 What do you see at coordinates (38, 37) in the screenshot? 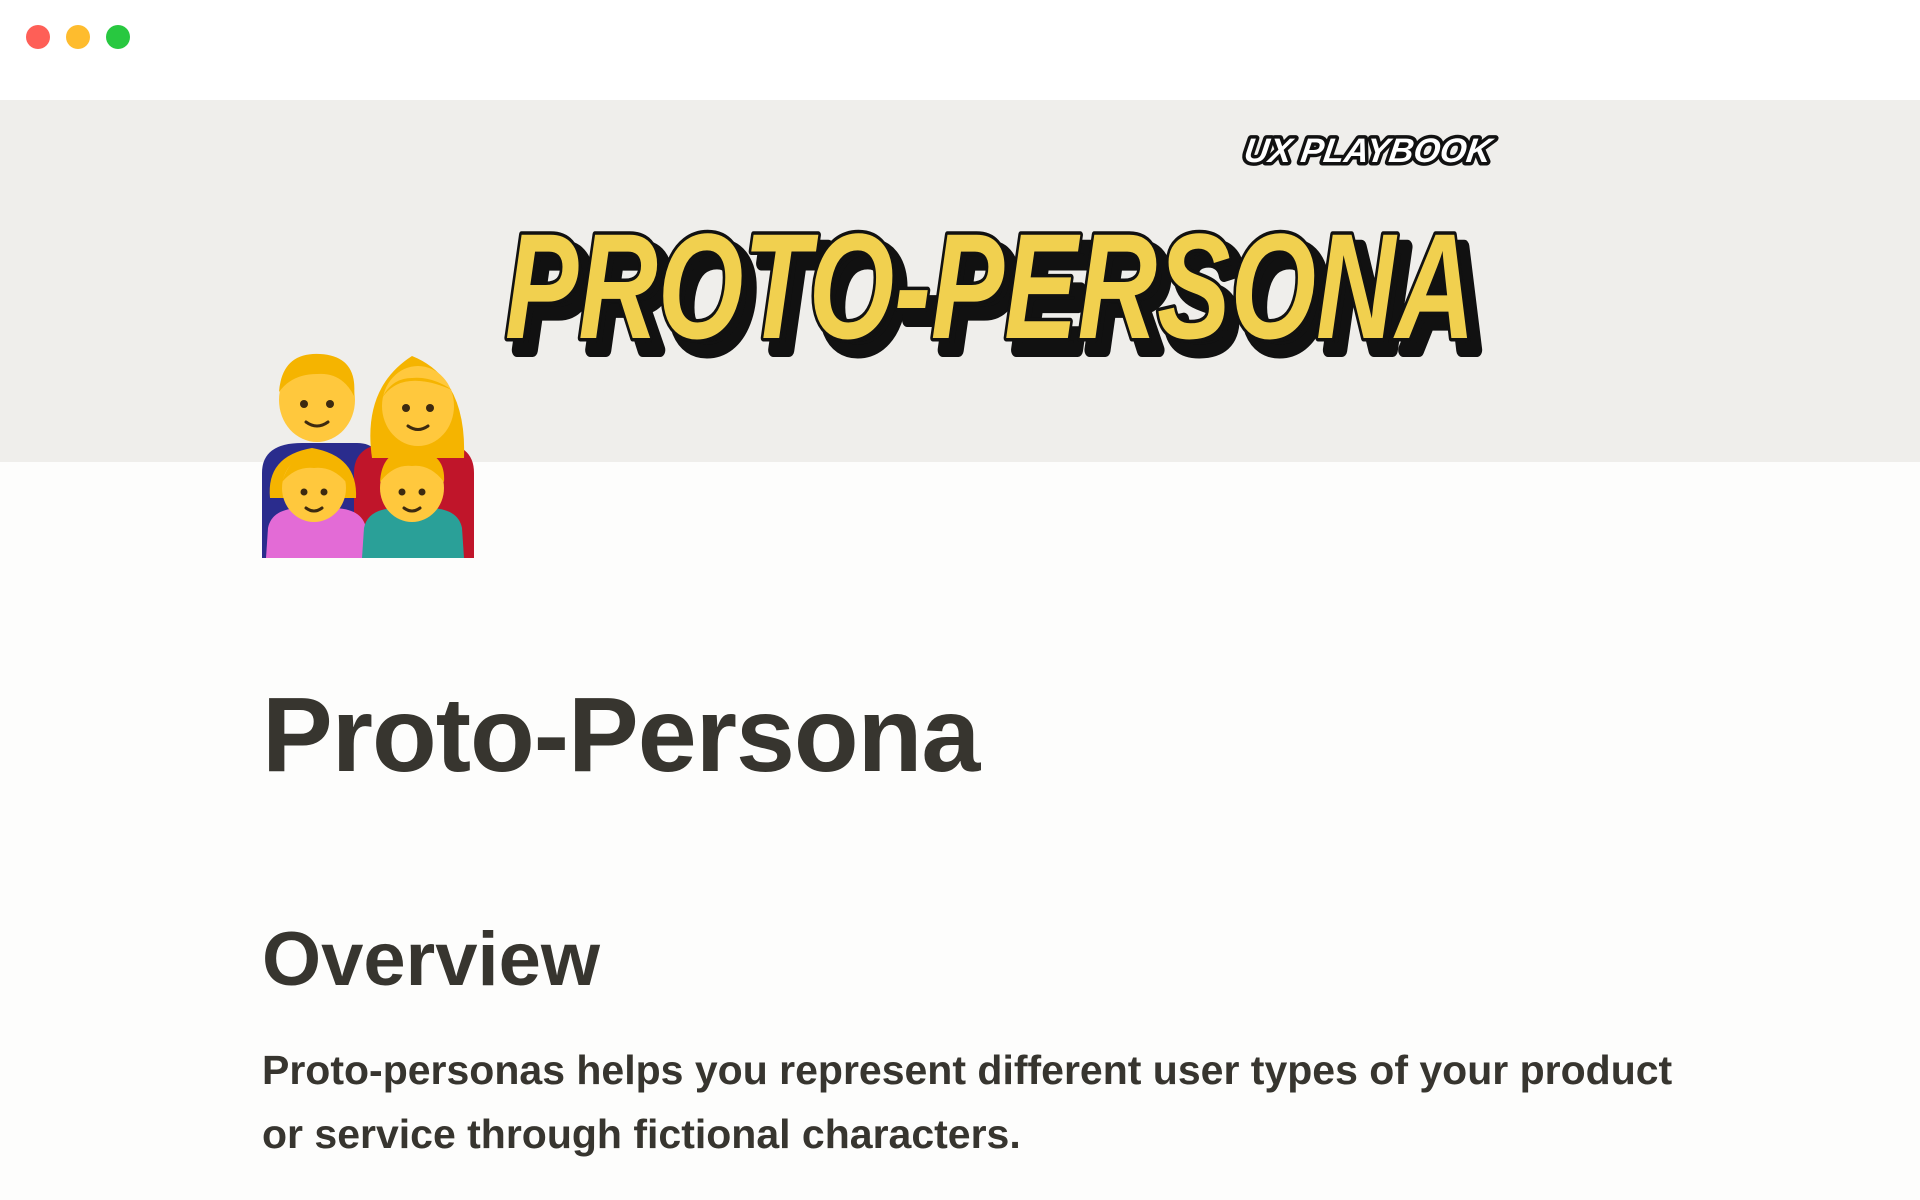
I see `close-window-button` at bounding box center [38, 37].